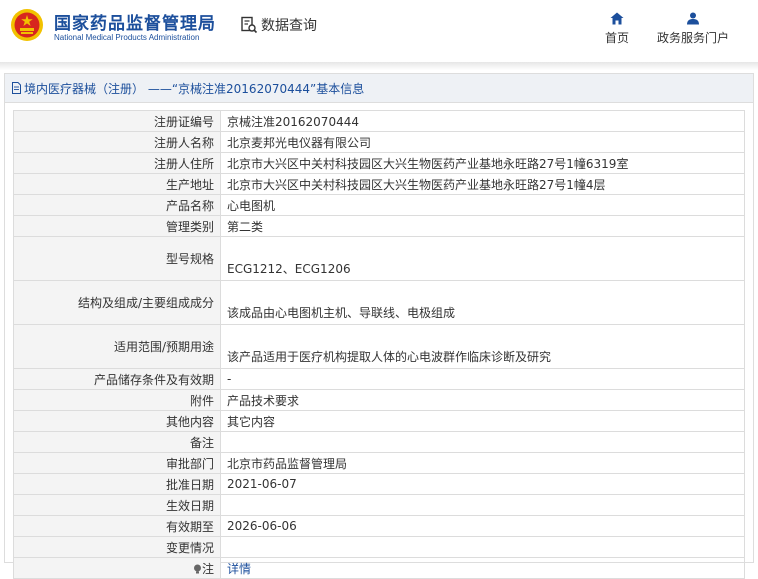 The image size is (758, 579). Describe the element at coordinates (117, 400) in the screenshot. I see `row-label: 附件` at that location.